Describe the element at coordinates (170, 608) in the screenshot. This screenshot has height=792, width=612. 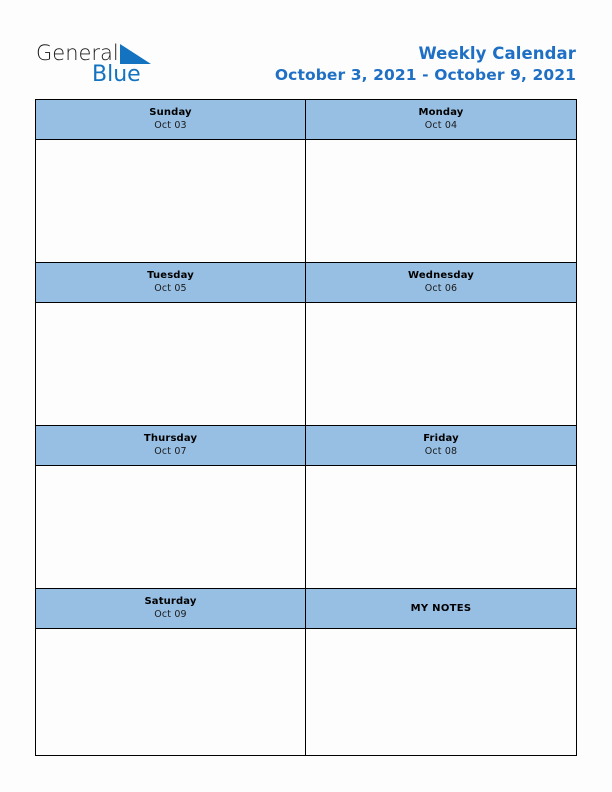
I see `day-header-saturday: Saturday Oct 09` at that location.